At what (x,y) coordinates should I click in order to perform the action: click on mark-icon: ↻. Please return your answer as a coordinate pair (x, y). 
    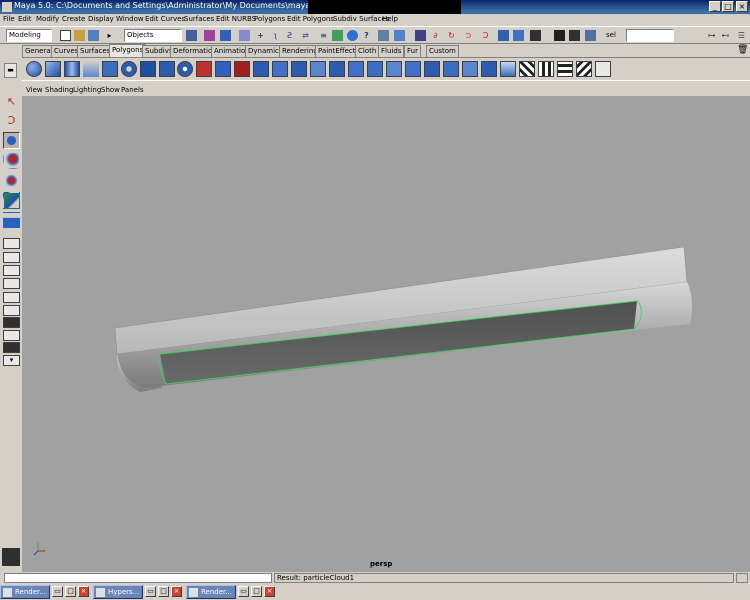
    Looking at the image, I should click on (451, 35).